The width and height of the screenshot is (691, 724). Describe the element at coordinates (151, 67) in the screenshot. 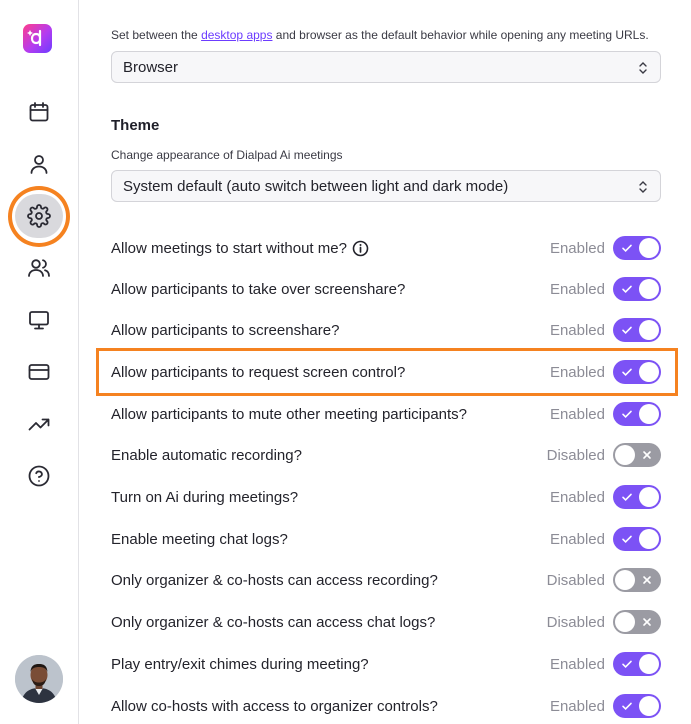

I see `default-app-select-value: Browser` at that location.